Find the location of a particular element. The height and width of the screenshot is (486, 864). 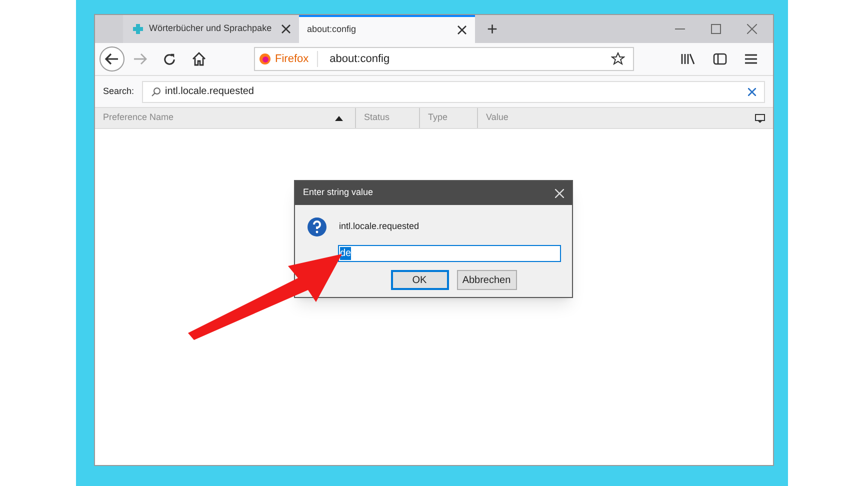

question-icon is located at coordinates (317, 227).